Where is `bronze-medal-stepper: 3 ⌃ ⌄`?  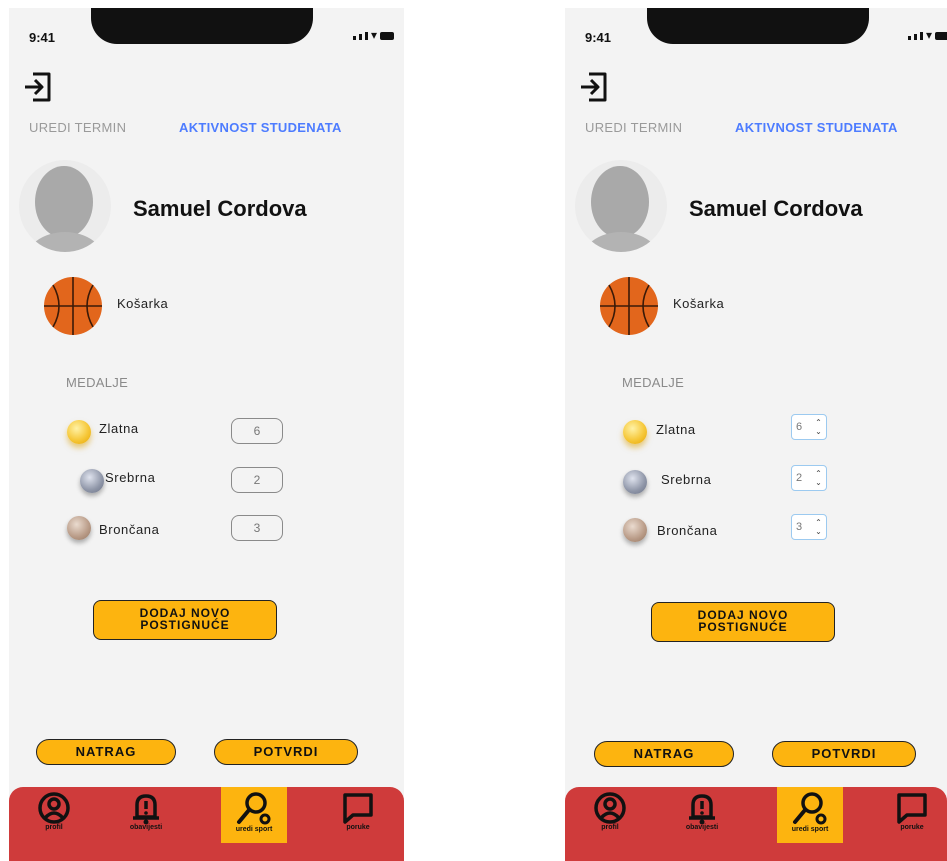 bronze-medal-stepper: 3 ⌃ ⌄ is located at coordinates (809, 527).